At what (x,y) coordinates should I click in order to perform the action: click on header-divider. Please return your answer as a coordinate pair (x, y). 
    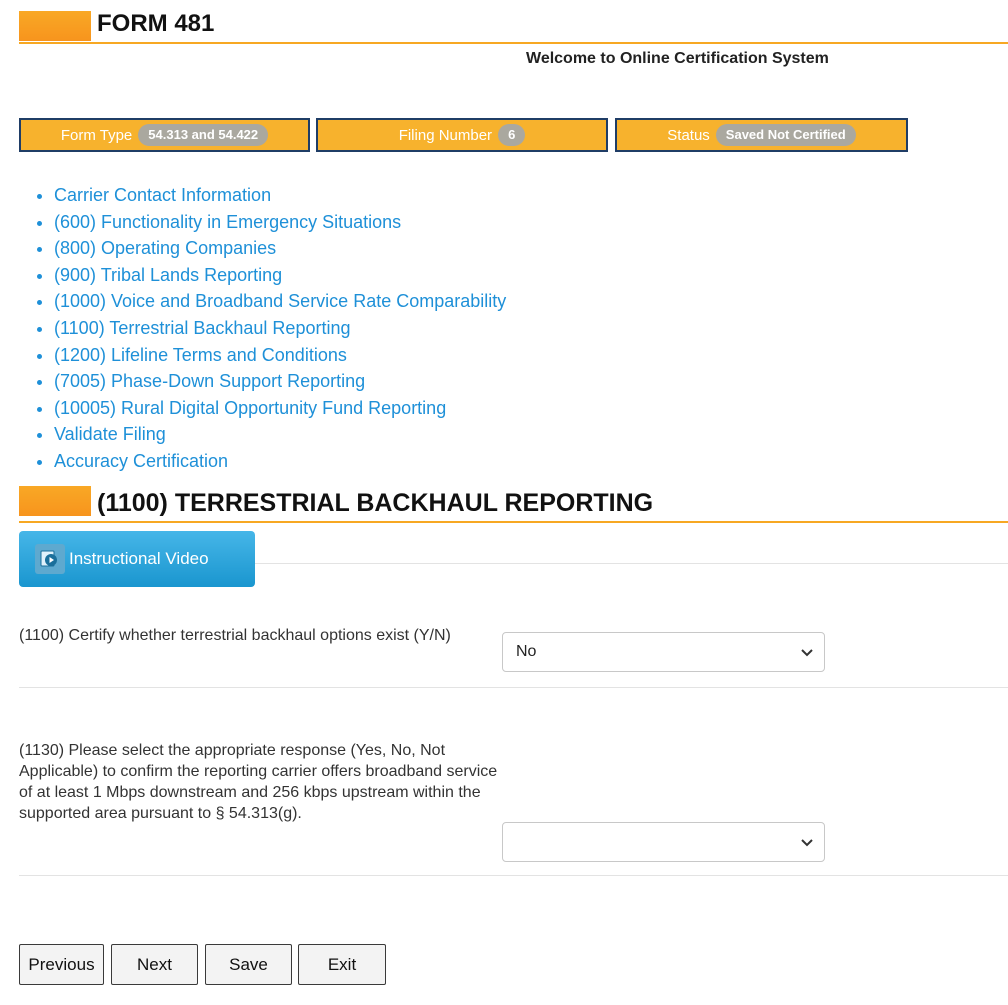
    Looking at the image, I should click on (513, 43).